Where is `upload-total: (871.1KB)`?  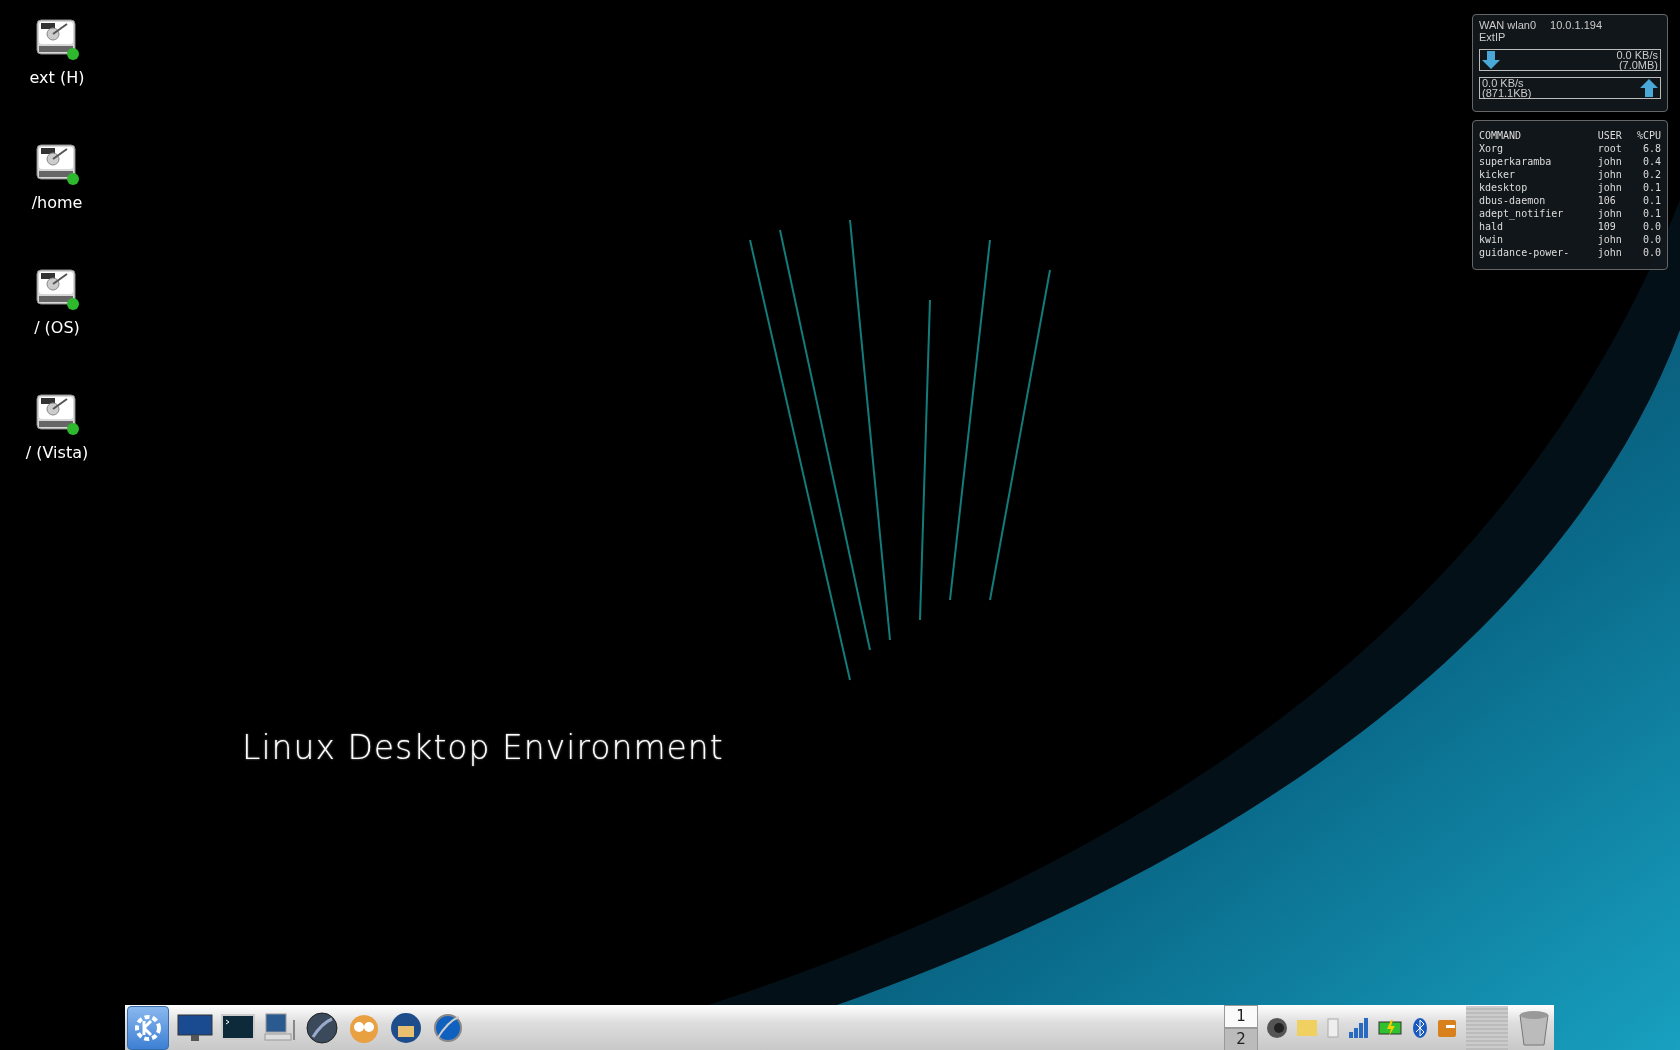 upload-total: (871.1KB) is located at coordinates (1507, 93).